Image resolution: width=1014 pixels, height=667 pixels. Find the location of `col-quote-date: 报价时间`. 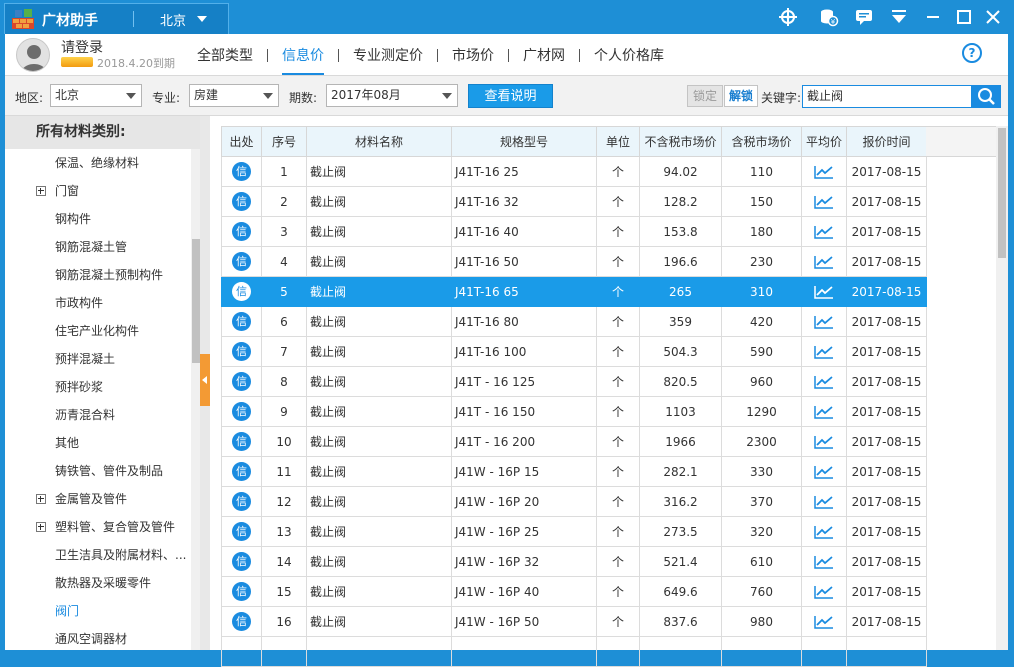

col-quote-date: 报价时间 is located at coordinates (886, 141).